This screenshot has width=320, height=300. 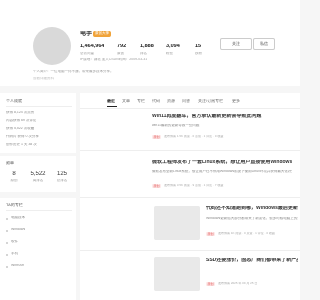 What do you see at coordinates (252, 260) in the screenshot?
I see `article-title: SSD还要涨价，固态厂商们都带来了新产品？` at bounding box center [252, 260].